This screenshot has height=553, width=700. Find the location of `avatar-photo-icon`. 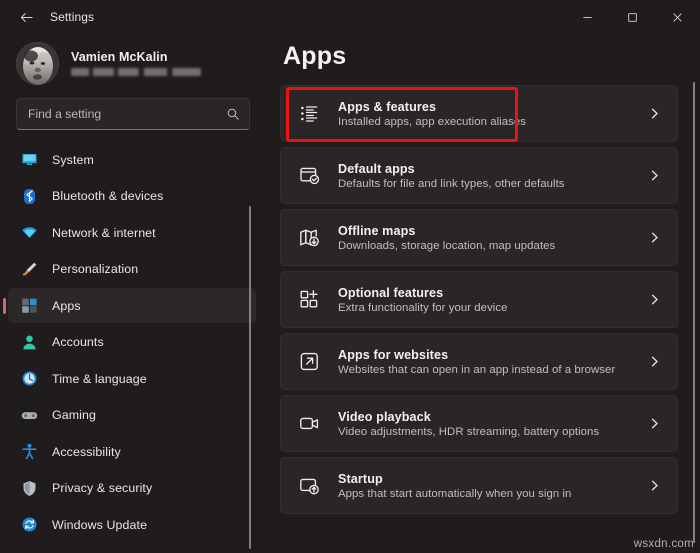

avatar-photo-icon is located at coordinates (37, 63).